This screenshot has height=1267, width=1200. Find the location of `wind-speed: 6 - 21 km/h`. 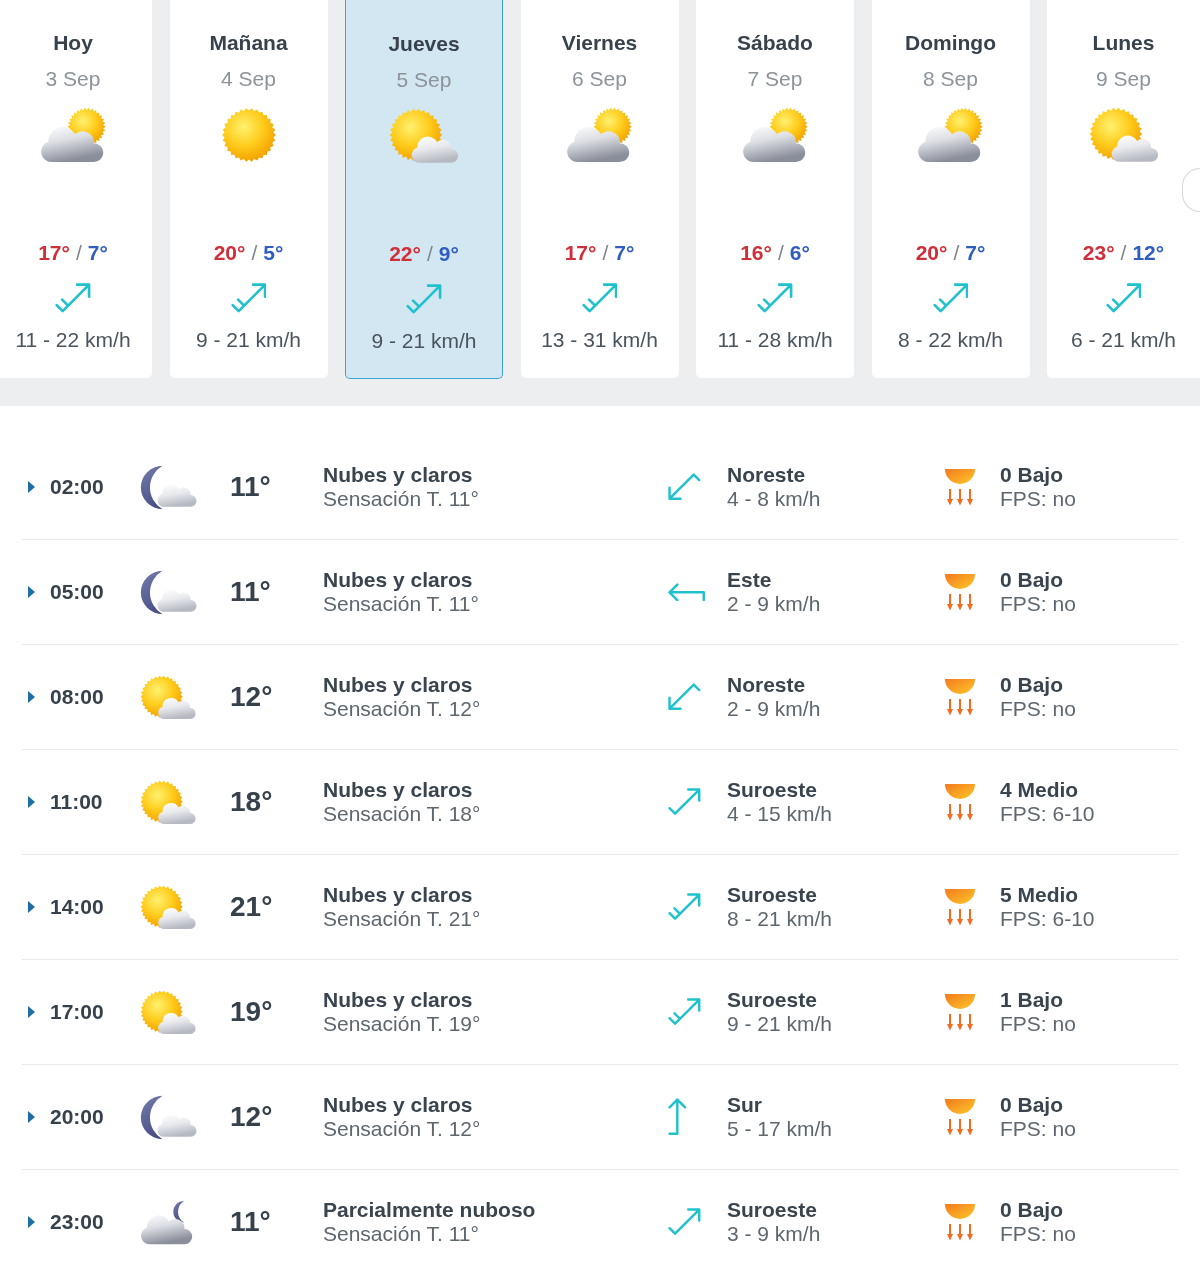

wind-speed: 6 - 21 km/h is located at coordinates (1123, 340).